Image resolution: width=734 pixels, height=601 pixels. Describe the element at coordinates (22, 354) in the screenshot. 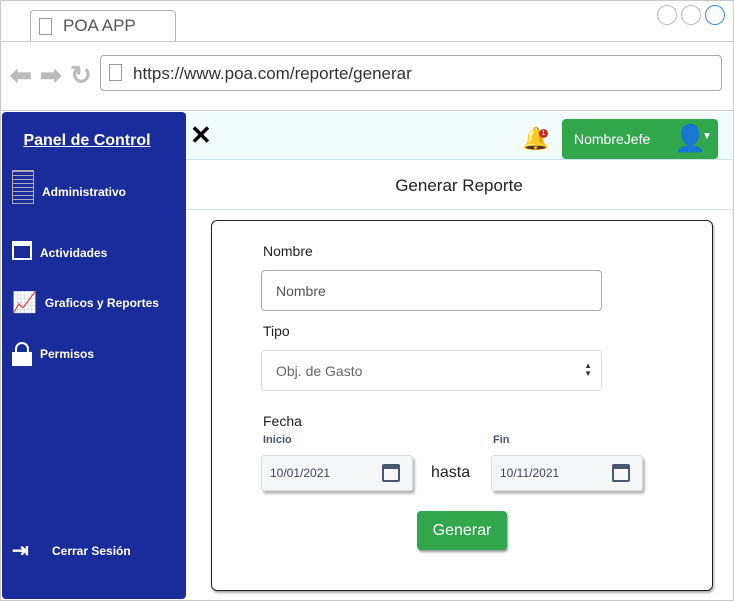

I see `lock-icon` at that location.